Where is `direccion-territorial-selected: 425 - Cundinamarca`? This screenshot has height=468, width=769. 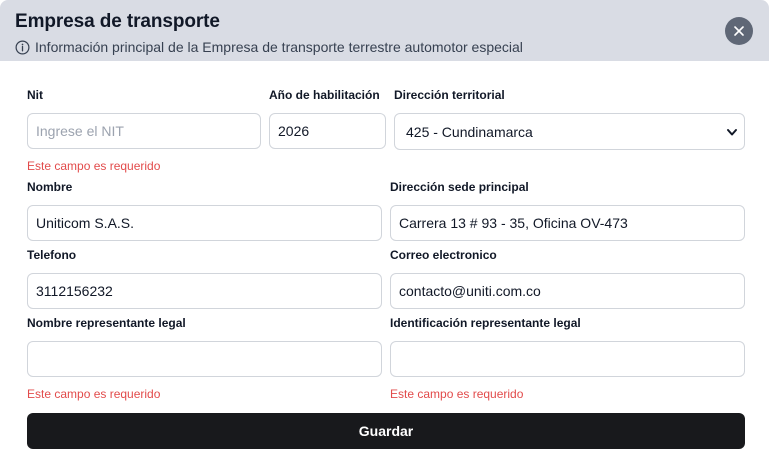 direccion-territorial-selected: 425 - Cundinamarca is located at coordinates (469, 131).